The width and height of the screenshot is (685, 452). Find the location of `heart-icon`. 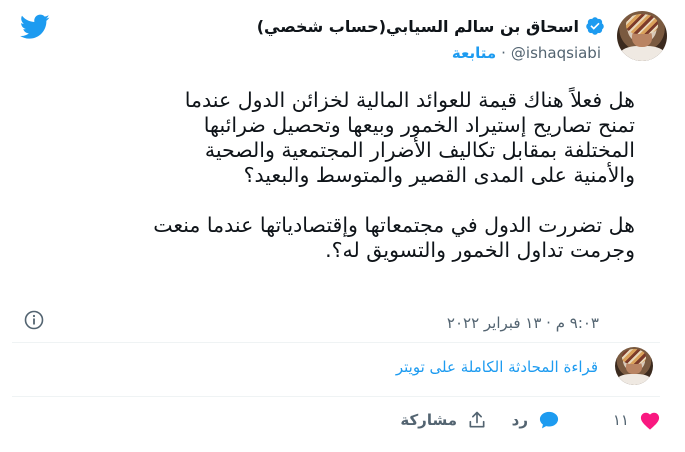

heart-icon is located at coordinates (650, 421).